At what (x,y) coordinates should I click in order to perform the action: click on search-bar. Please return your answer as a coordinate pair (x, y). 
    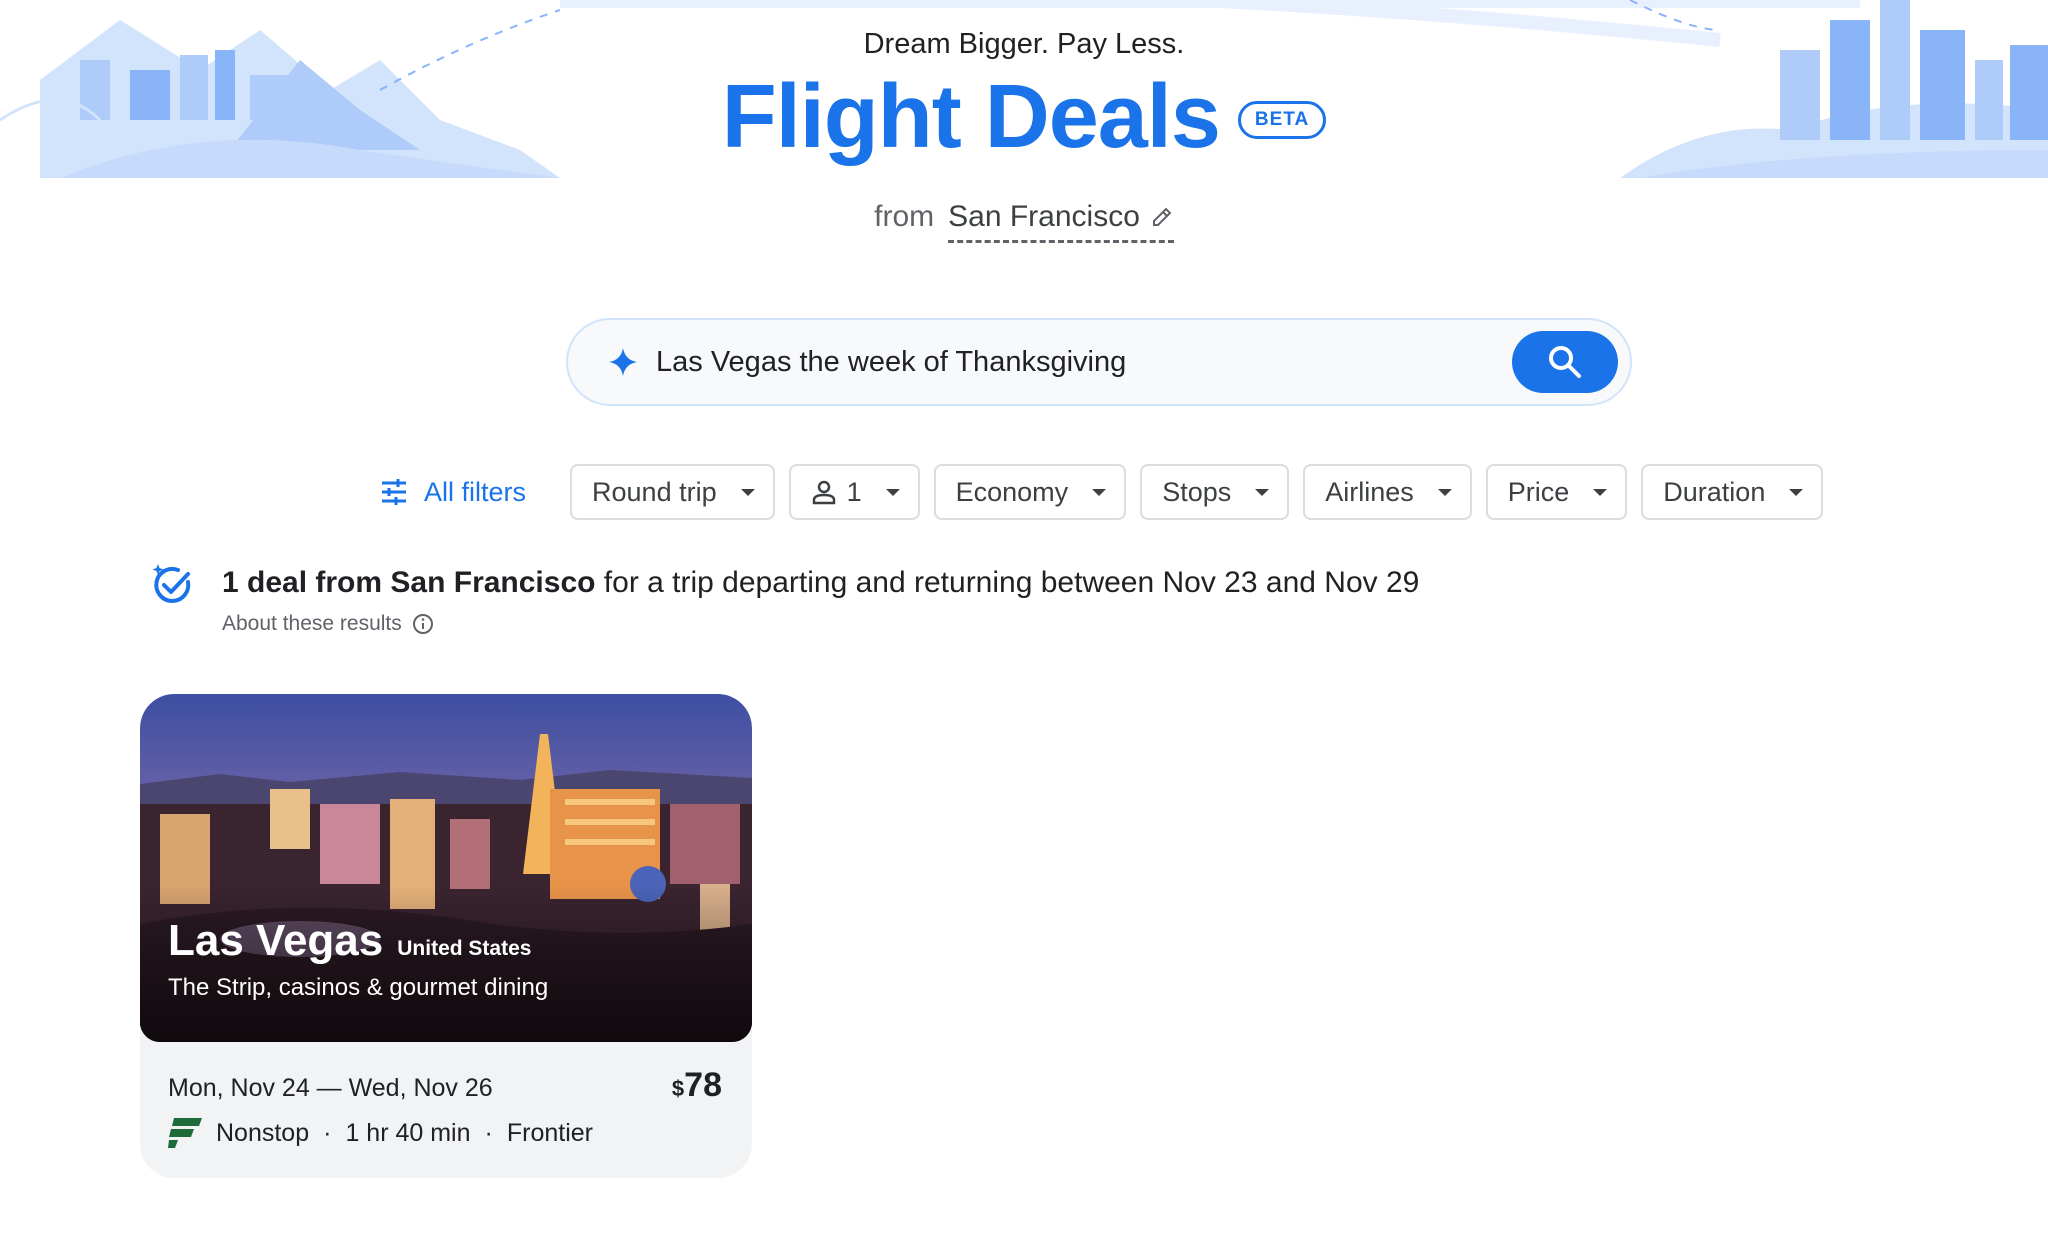
    Looking at the image, I should click on (1099, 362).